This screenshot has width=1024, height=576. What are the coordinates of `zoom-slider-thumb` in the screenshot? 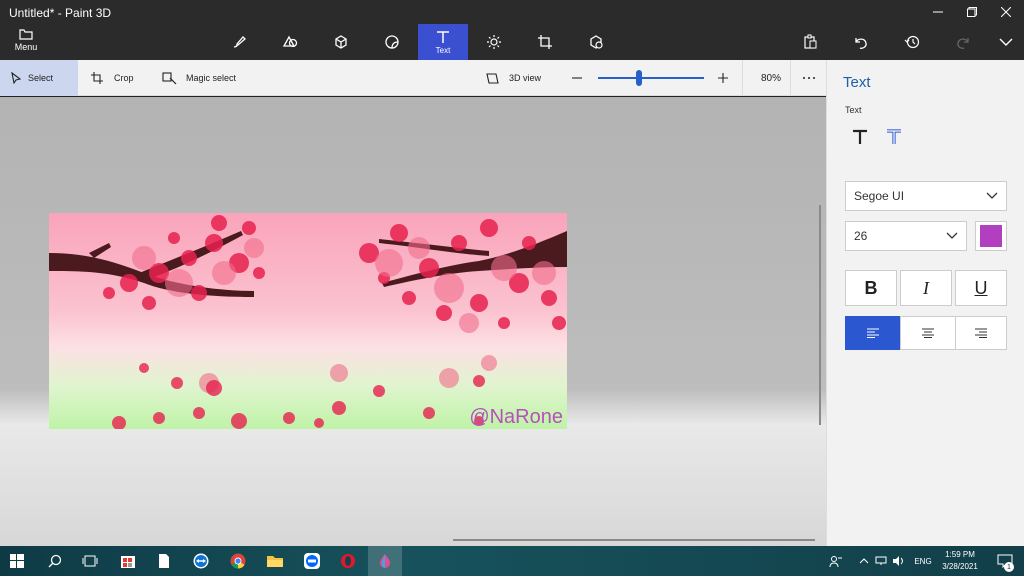 It's located at (639, 78).